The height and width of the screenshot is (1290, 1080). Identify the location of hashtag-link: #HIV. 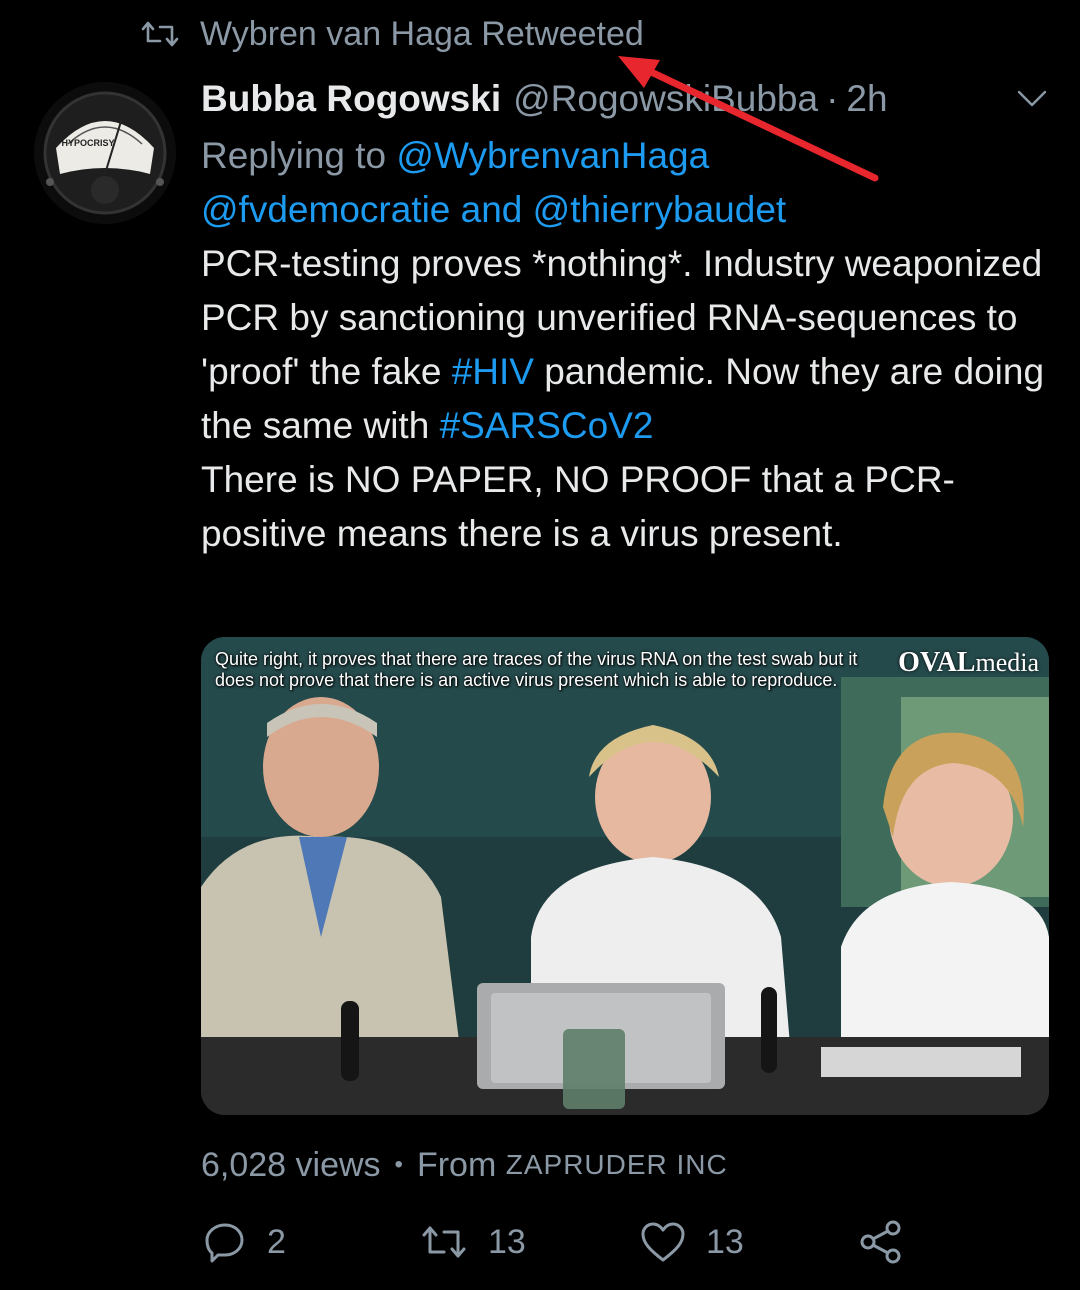
(493, 371).